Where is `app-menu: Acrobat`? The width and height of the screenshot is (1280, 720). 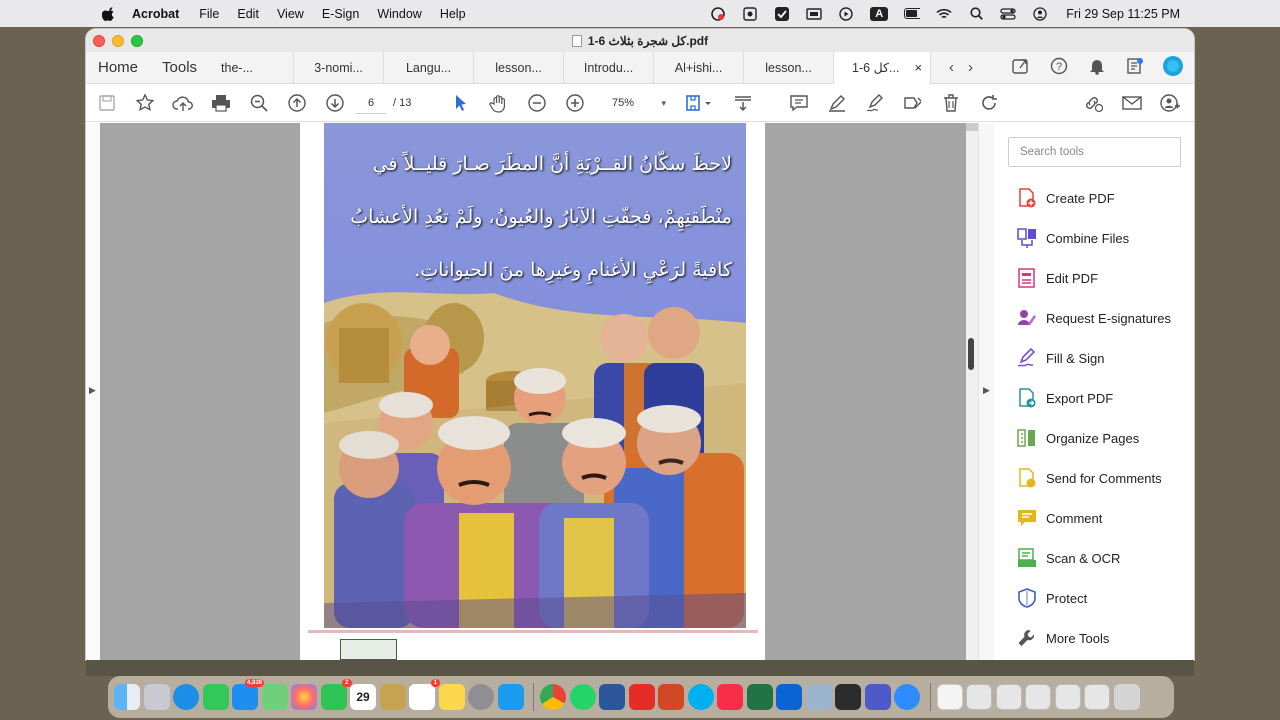
app-menu: Acrobat is located at coordinates (155, 14).